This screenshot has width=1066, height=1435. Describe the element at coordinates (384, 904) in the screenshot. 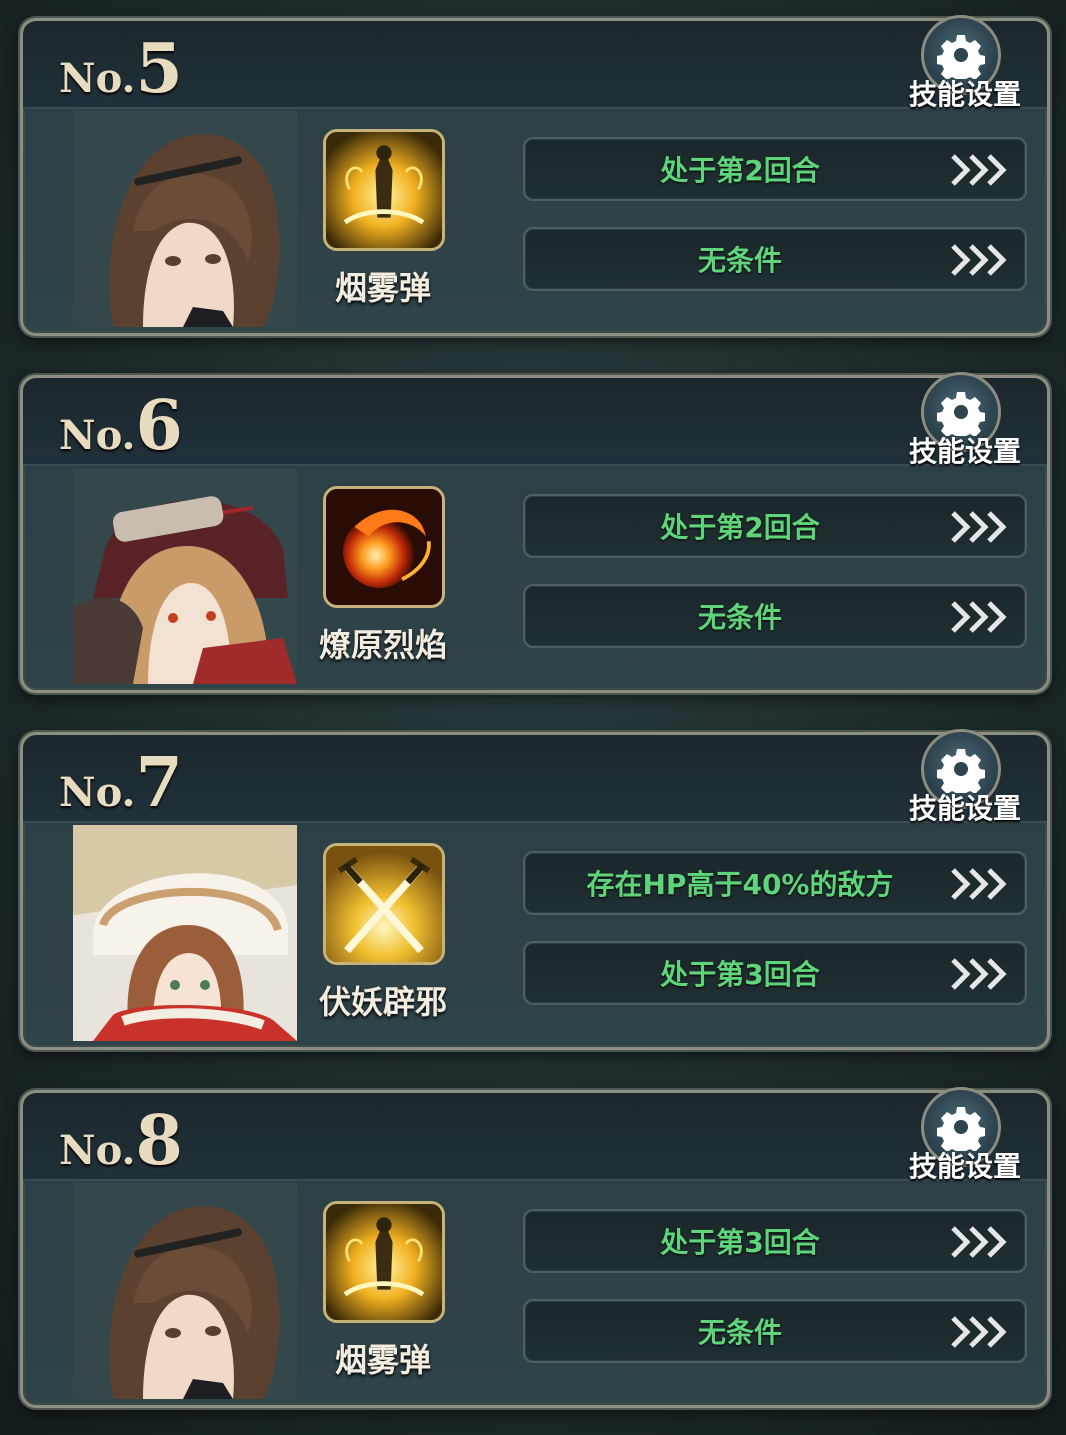

I see `crossed-swords-icon` at that location.